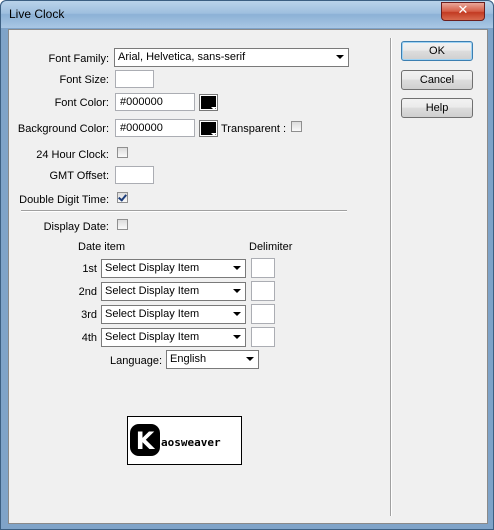 This screenshot has width=494, height=530. I want to click on font-family-select: Arial, Helvetica, sans-serif, so click(231, 57).